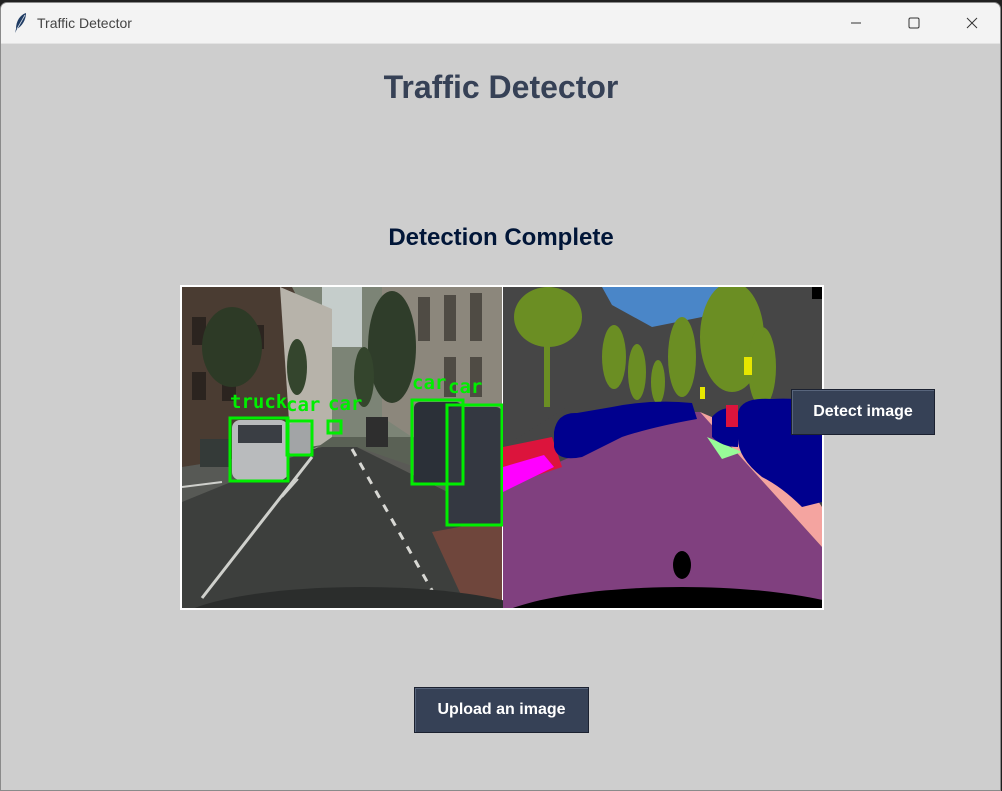 Image resolution: width=1002 pixels, height=791 pixels. Describe the element at coordinates (356, 447) in the screenshot. I see `camera-photo-panel` at that location.